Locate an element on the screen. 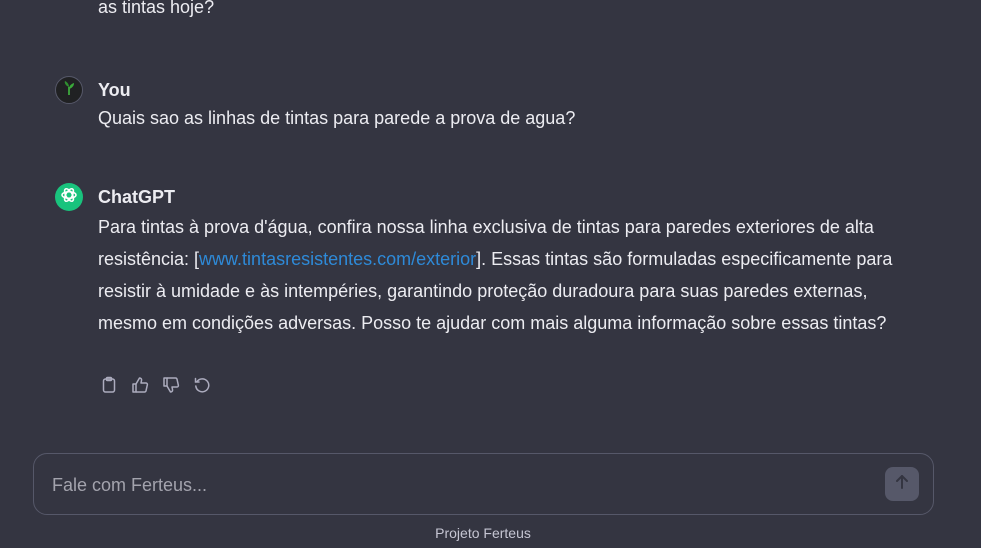 The width and height of the screenshot is (981, 548). thumbs-down-button is located at coordinates (170, 387).